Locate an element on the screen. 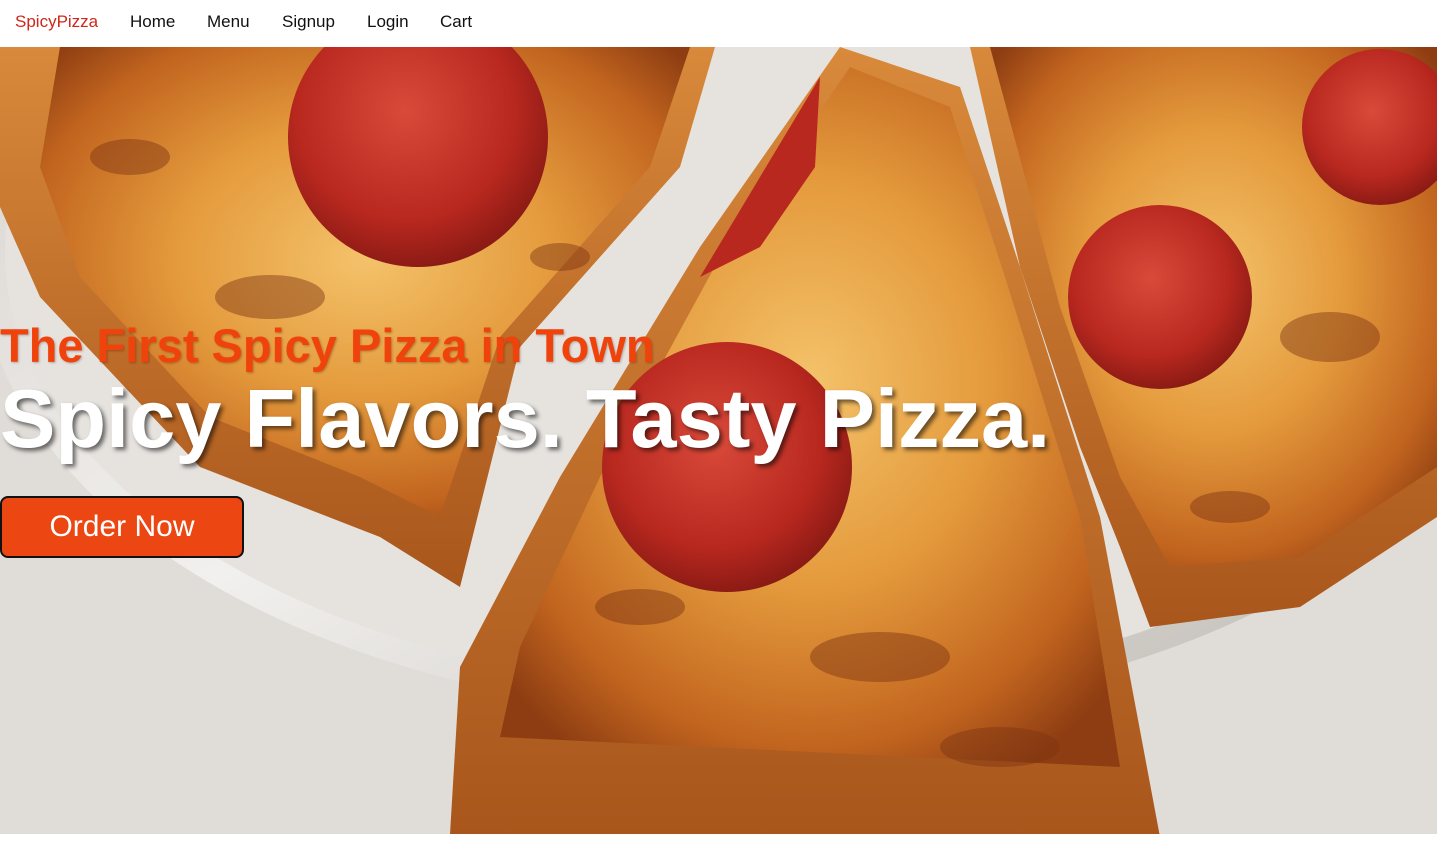  hero-tagline: The First Spicy Pizza in Town is located at coordinates (327, 345).